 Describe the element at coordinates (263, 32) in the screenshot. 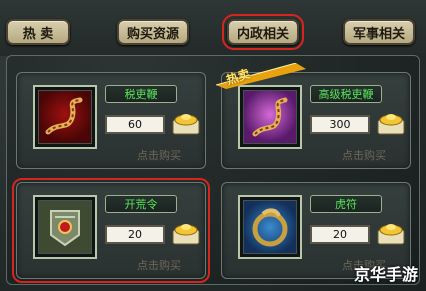

I see `tab-internal-affairs: 内政相关` at that location.